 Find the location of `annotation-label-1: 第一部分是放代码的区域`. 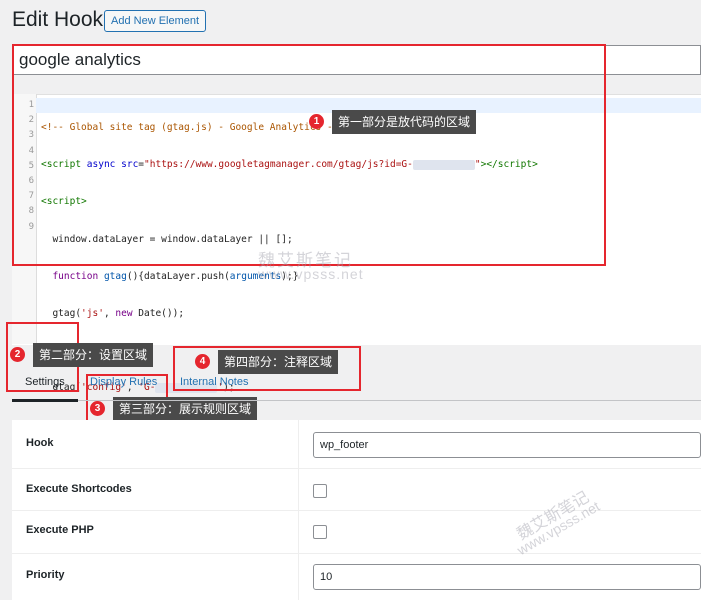

annotation-label-1: 第一部分是放代码的区域 is located at coordinates (404, 122).